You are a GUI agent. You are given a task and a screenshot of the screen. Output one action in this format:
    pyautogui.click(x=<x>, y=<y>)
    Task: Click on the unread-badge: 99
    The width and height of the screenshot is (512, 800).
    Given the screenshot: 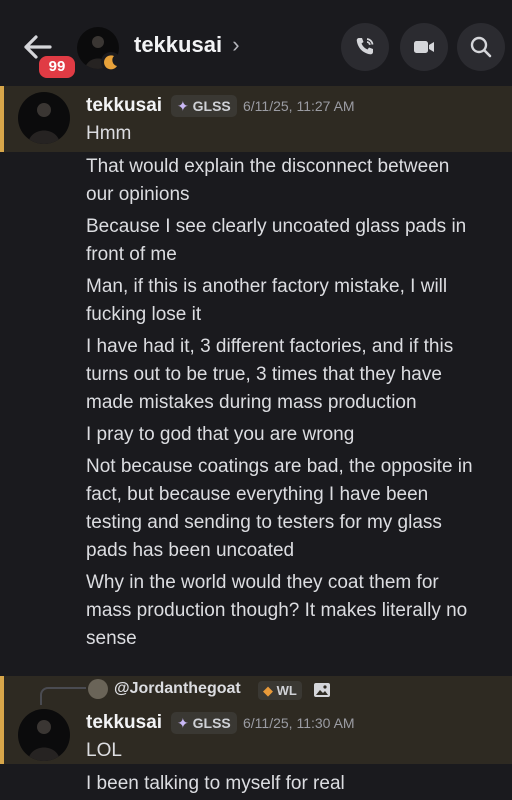 What is the action you would take?
    pyautogui.click(x=57, y=67)
    